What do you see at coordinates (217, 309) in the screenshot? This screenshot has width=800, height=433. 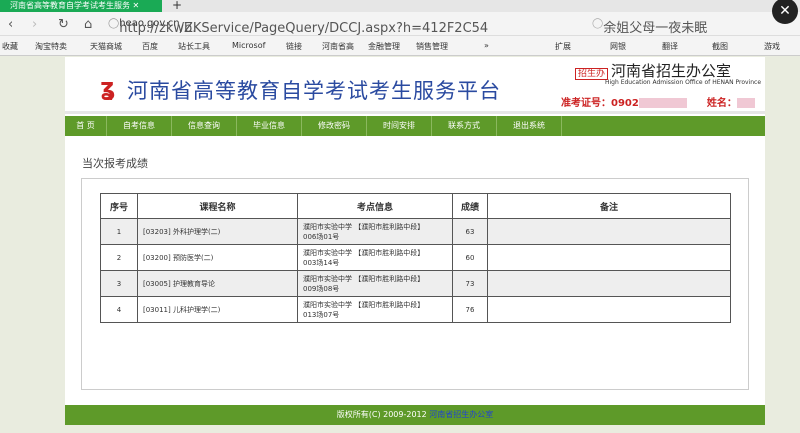 I see `course-name: [03011] 儿科护理学(二)` at bounding box center [217, 309].